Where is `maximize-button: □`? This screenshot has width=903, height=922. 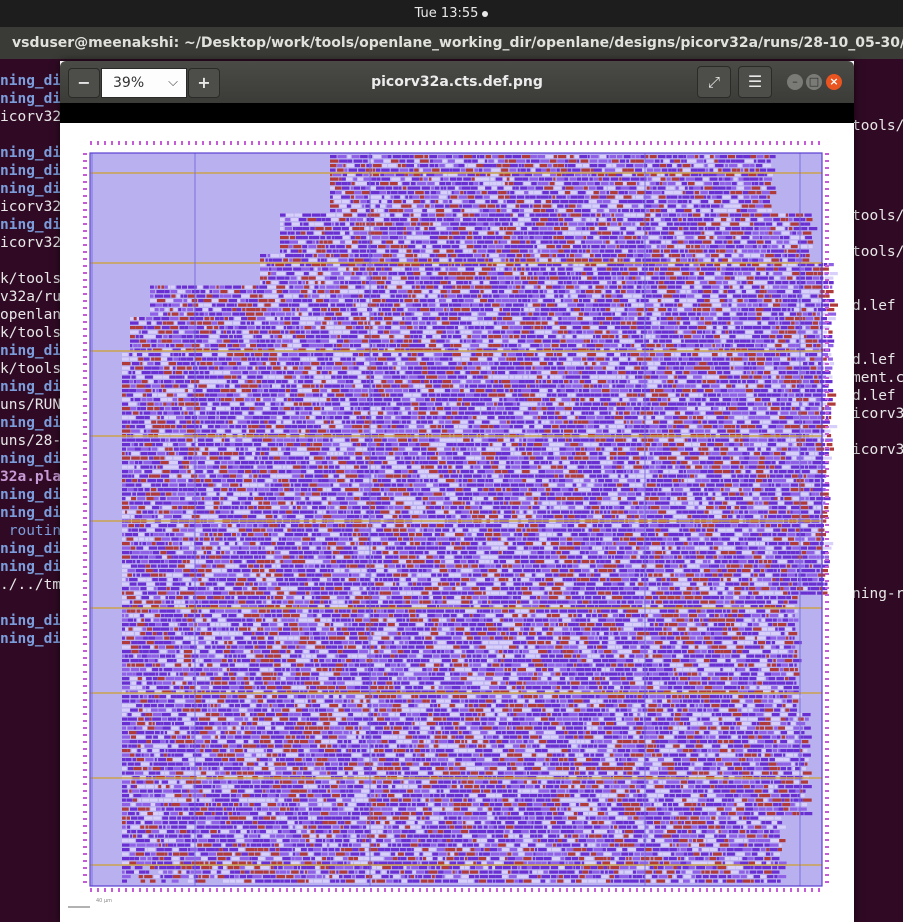
maximize-button: □ is located at coordinates (814, 82).